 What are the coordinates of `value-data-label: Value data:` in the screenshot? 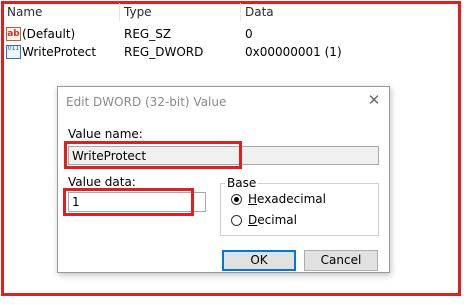 It's located at (102, 182).